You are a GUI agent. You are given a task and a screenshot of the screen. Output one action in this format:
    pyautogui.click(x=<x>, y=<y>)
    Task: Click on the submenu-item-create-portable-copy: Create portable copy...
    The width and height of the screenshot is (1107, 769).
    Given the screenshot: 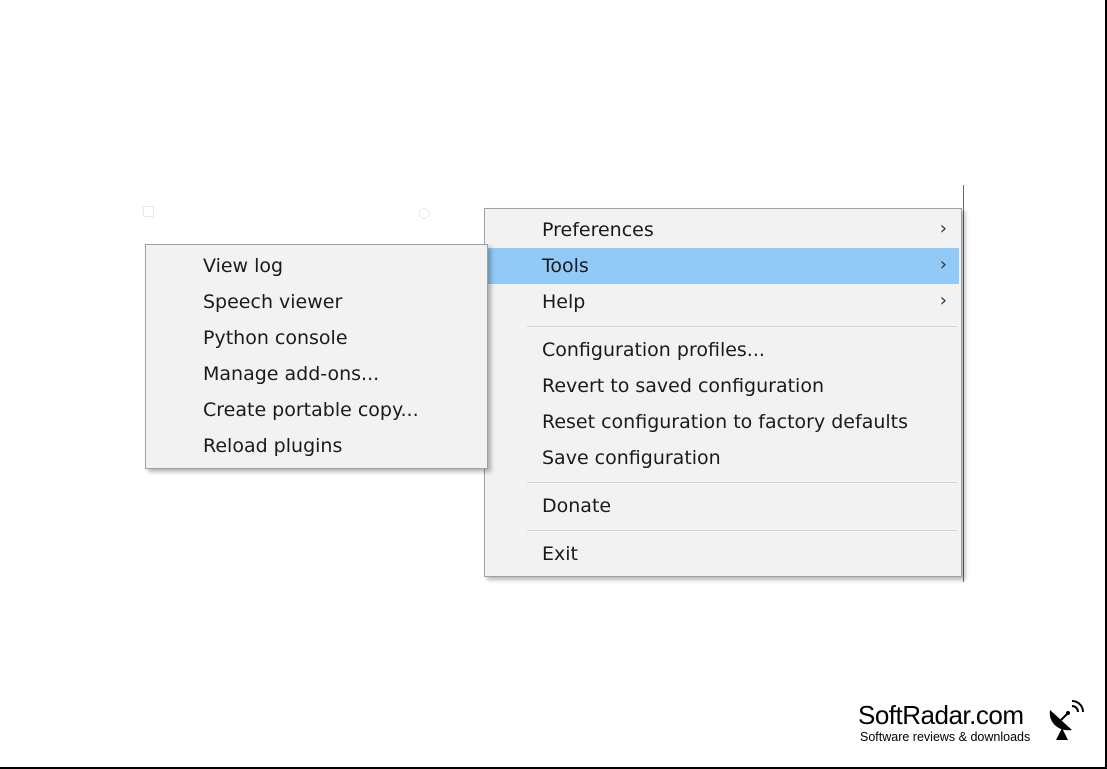 What is the action you would take?
    pyautogui.click(x=316, y=410)
    